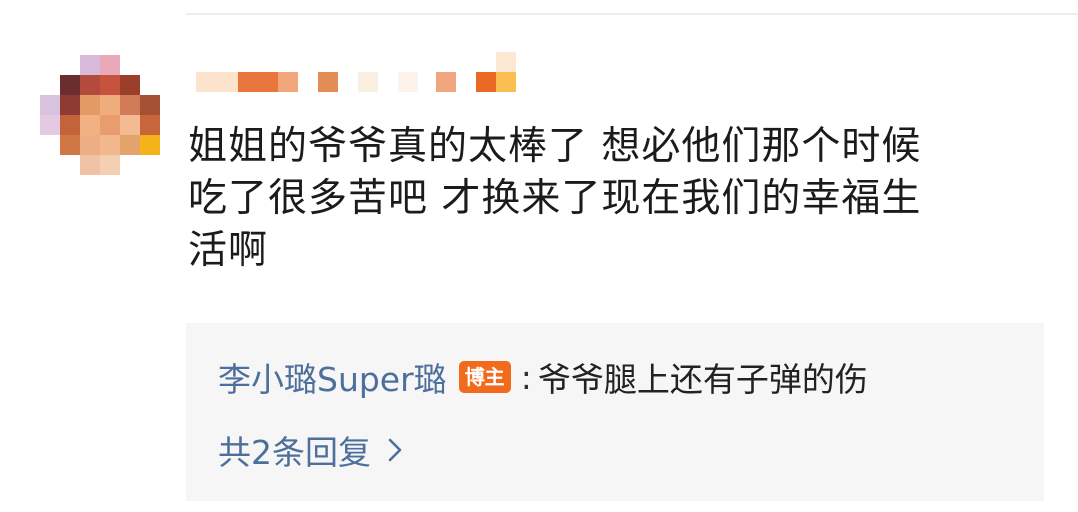  What do you see at coordinates (484, 377) in the screenshot?
I see `author-badge: 博主` at bounding box center [484, 377].